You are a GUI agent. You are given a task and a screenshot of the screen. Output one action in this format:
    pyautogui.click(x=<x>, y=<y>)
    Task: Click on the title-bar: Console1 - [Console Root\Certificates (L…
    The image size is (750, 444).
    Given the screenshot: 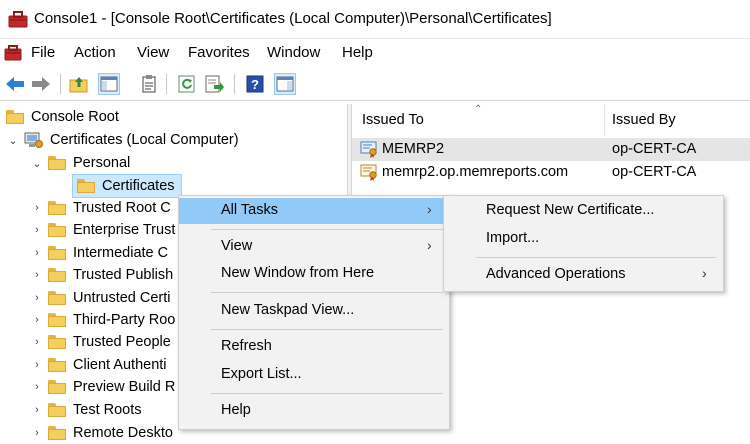 What is the action you would take?
    pyautogui.click(x=375, y=19)
    